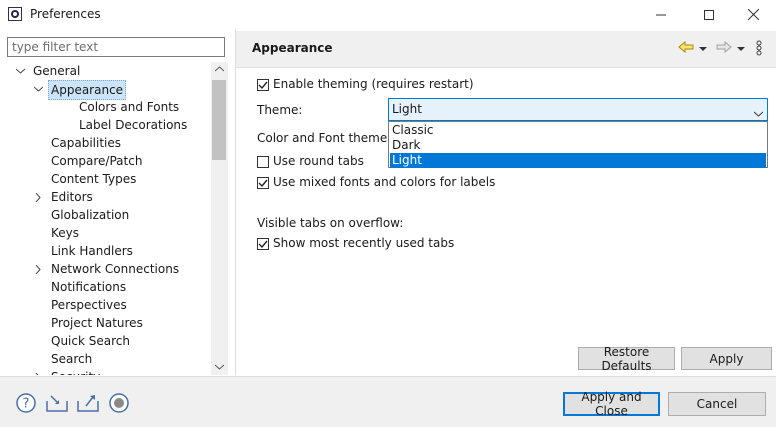 The width and height of the screenshot is (776, 427). What do you see at coordinates (72, 197) in the screenshot?
I see `tree-item-label: Editors` at bounding box center [72, 197].